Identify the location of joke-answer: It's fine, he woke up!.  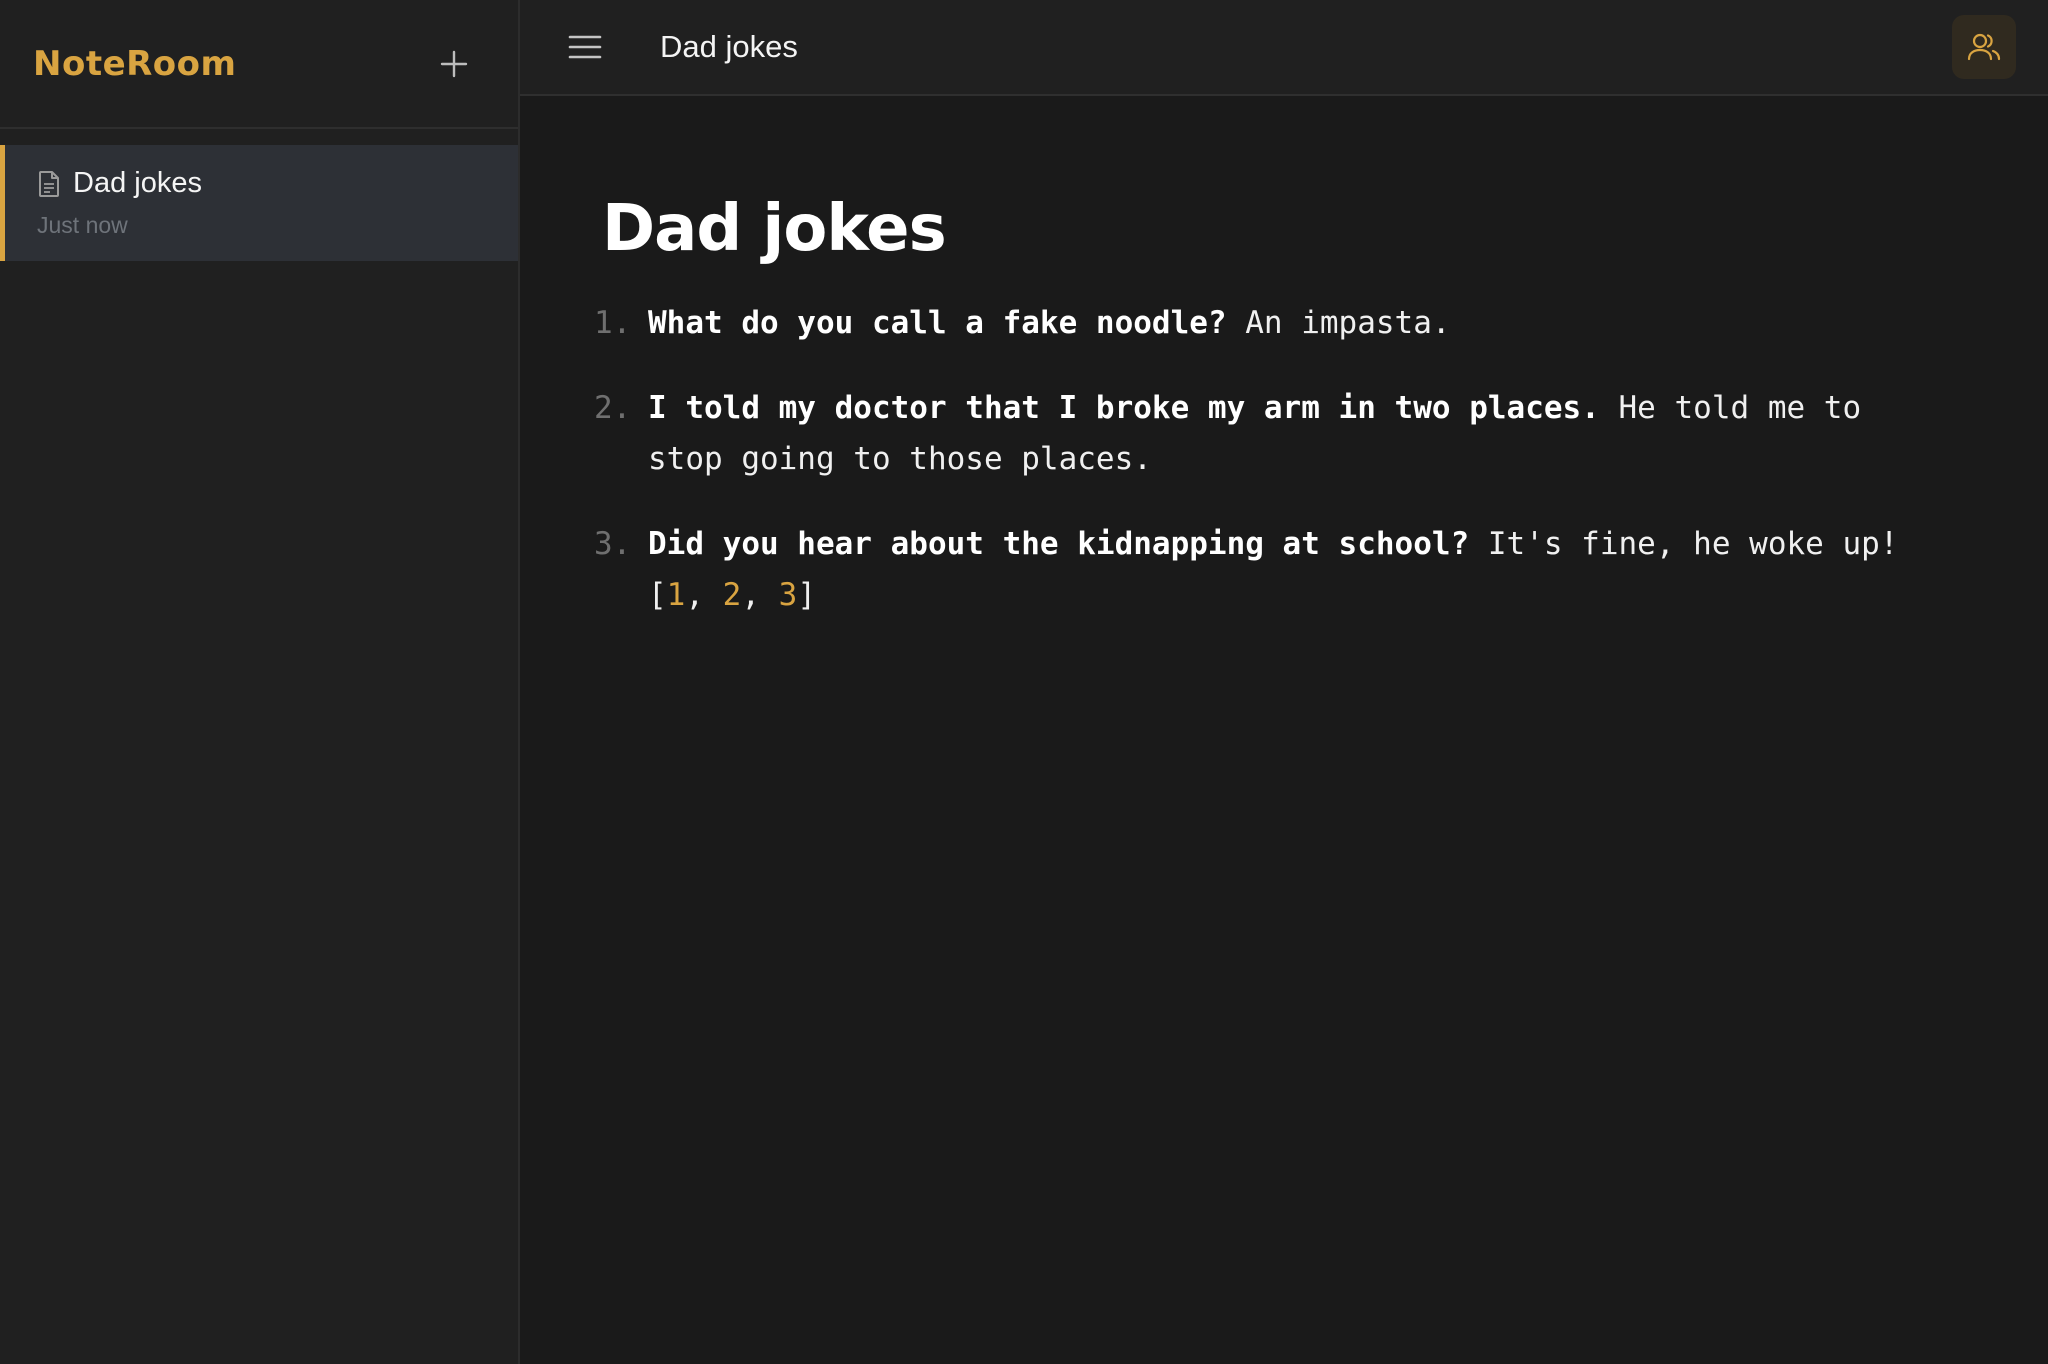
(1684, 544).